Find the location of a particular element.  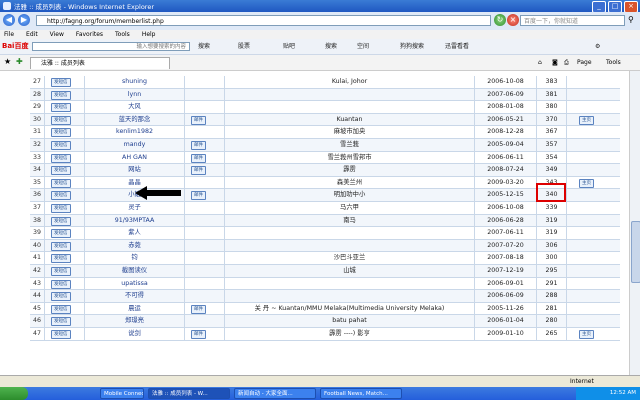

gear-icon: ⚙ is located at coordinates (597, 46).